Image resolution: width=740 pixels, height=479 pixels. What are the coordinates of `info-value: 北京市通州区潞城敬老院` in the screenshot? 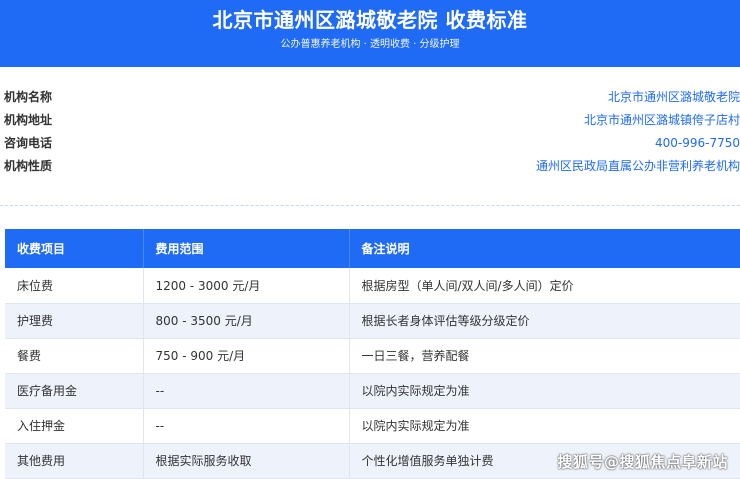 It's located at (673, 97).